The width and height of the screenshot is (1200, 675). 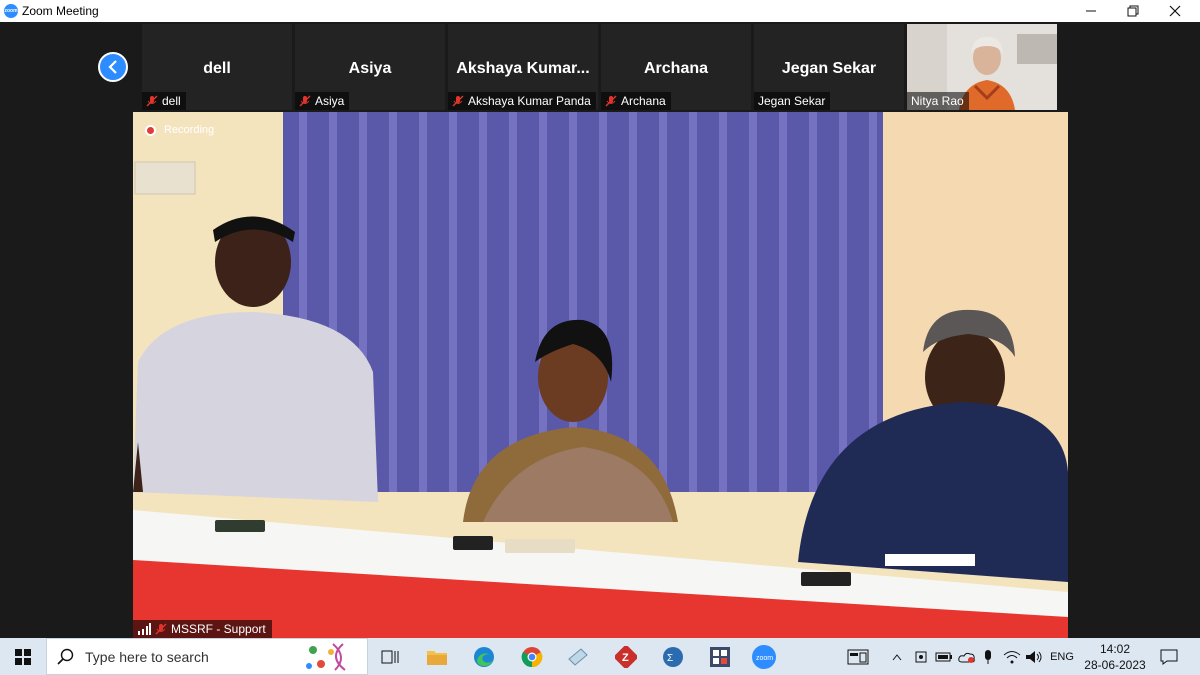 I want to click on participant-tile-dell: dell dell, so click(x=217, y=67).